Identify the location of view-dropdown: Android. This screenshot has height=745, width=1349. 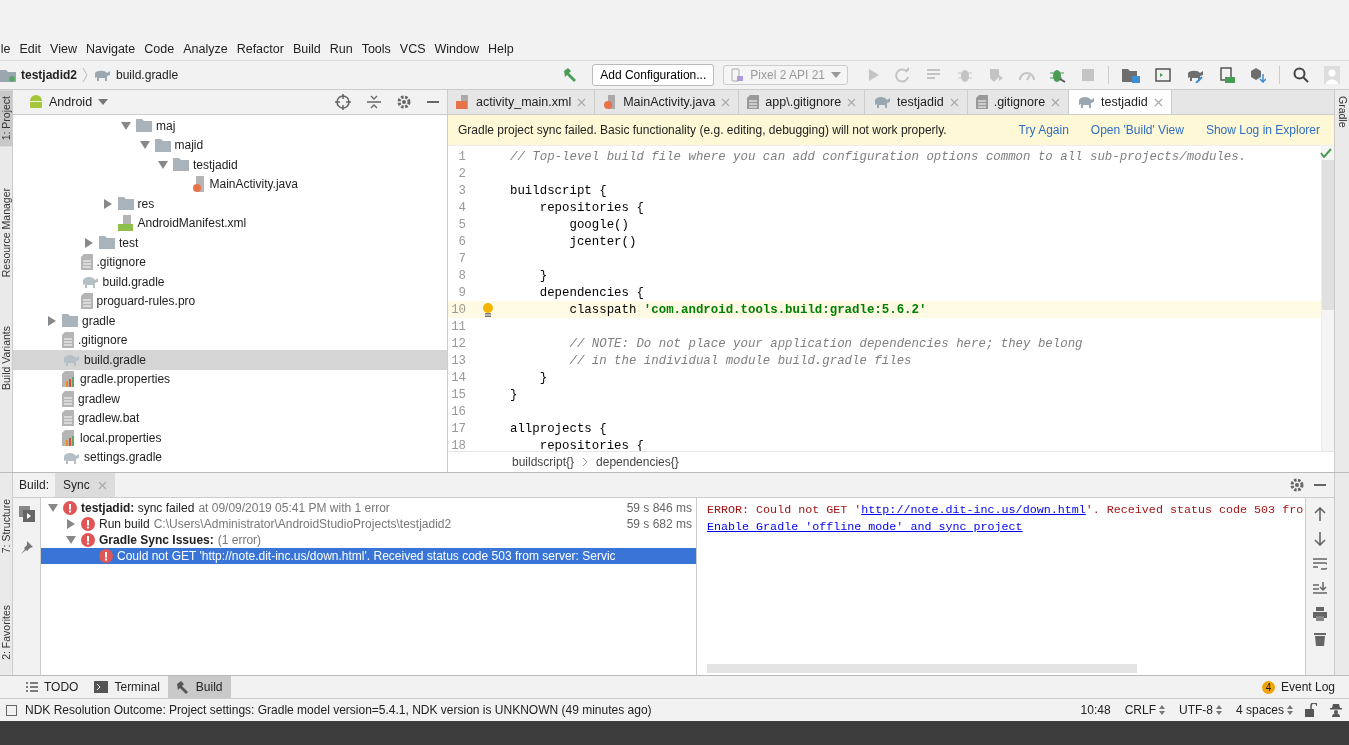
(71, 102).